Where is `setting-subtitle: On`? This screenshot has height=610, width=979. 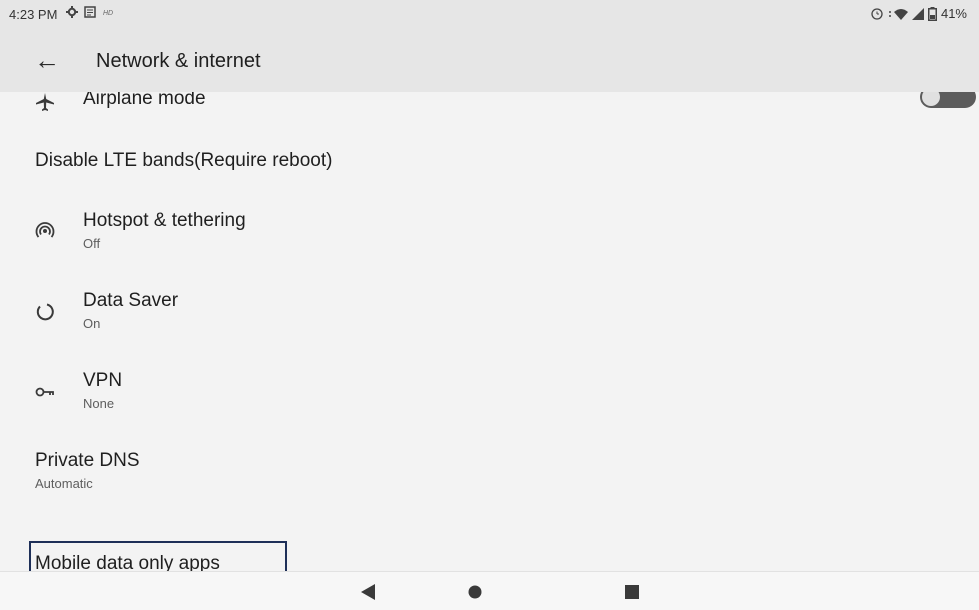 setting-subtitle: On is located at coordinates (92, 323).